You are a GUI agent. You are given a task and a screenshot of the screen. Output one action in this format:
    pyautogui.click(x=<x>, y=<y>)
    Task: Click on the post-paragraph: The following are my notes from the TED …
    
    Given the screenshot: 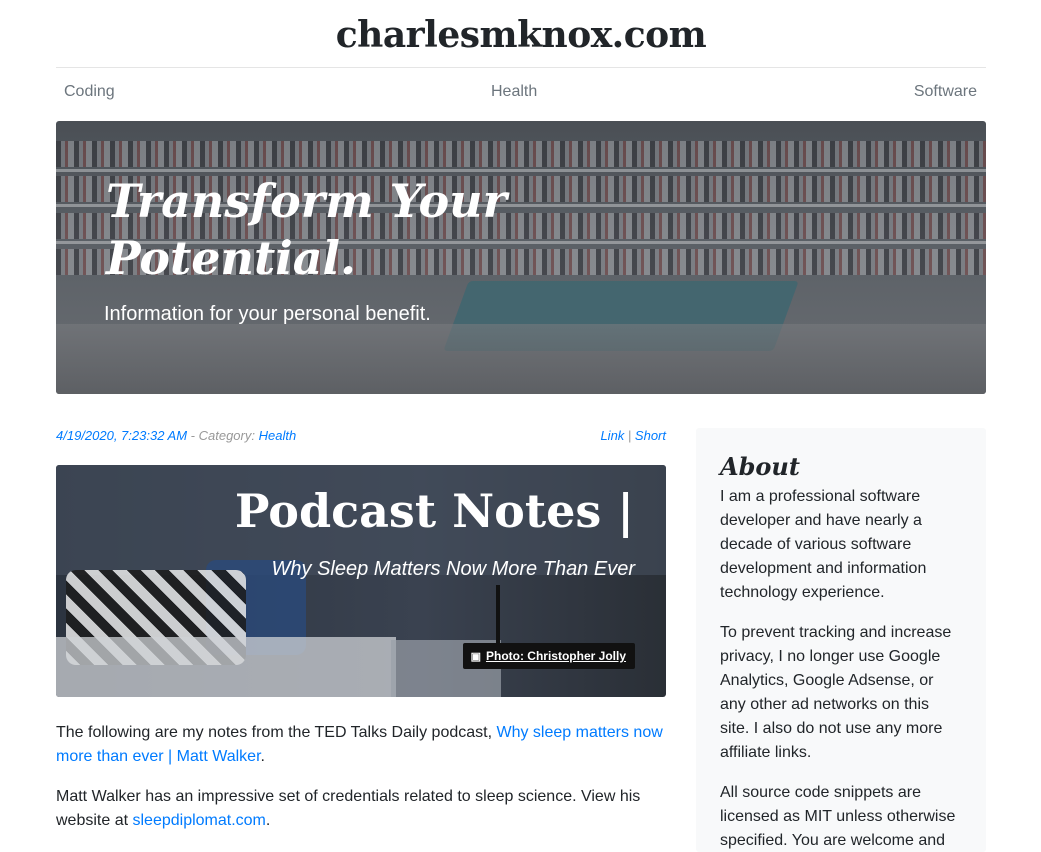 What is the action you would take?
    pyautogui.click(x=363, y=745)
    